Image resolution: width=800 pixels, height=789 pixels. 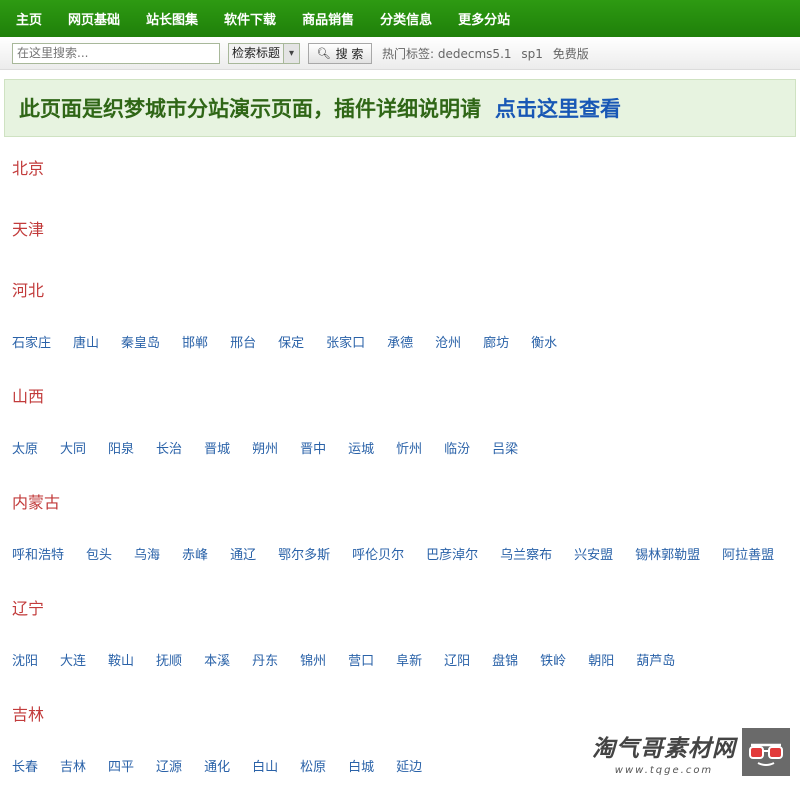 What do you see at coordinates (28, 229) in the screenshot?
I see `province-heading: 天津` at bounding box center [28, 229].